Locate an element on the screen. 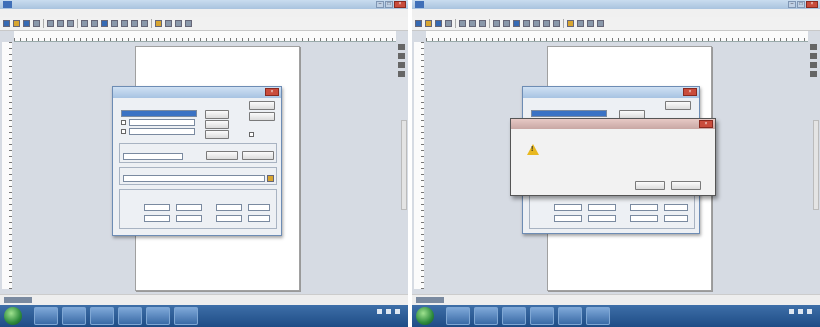 Image resolution: width=820 pixels, height=327 pixels. file-path-field is located at coordinates (194, 178).